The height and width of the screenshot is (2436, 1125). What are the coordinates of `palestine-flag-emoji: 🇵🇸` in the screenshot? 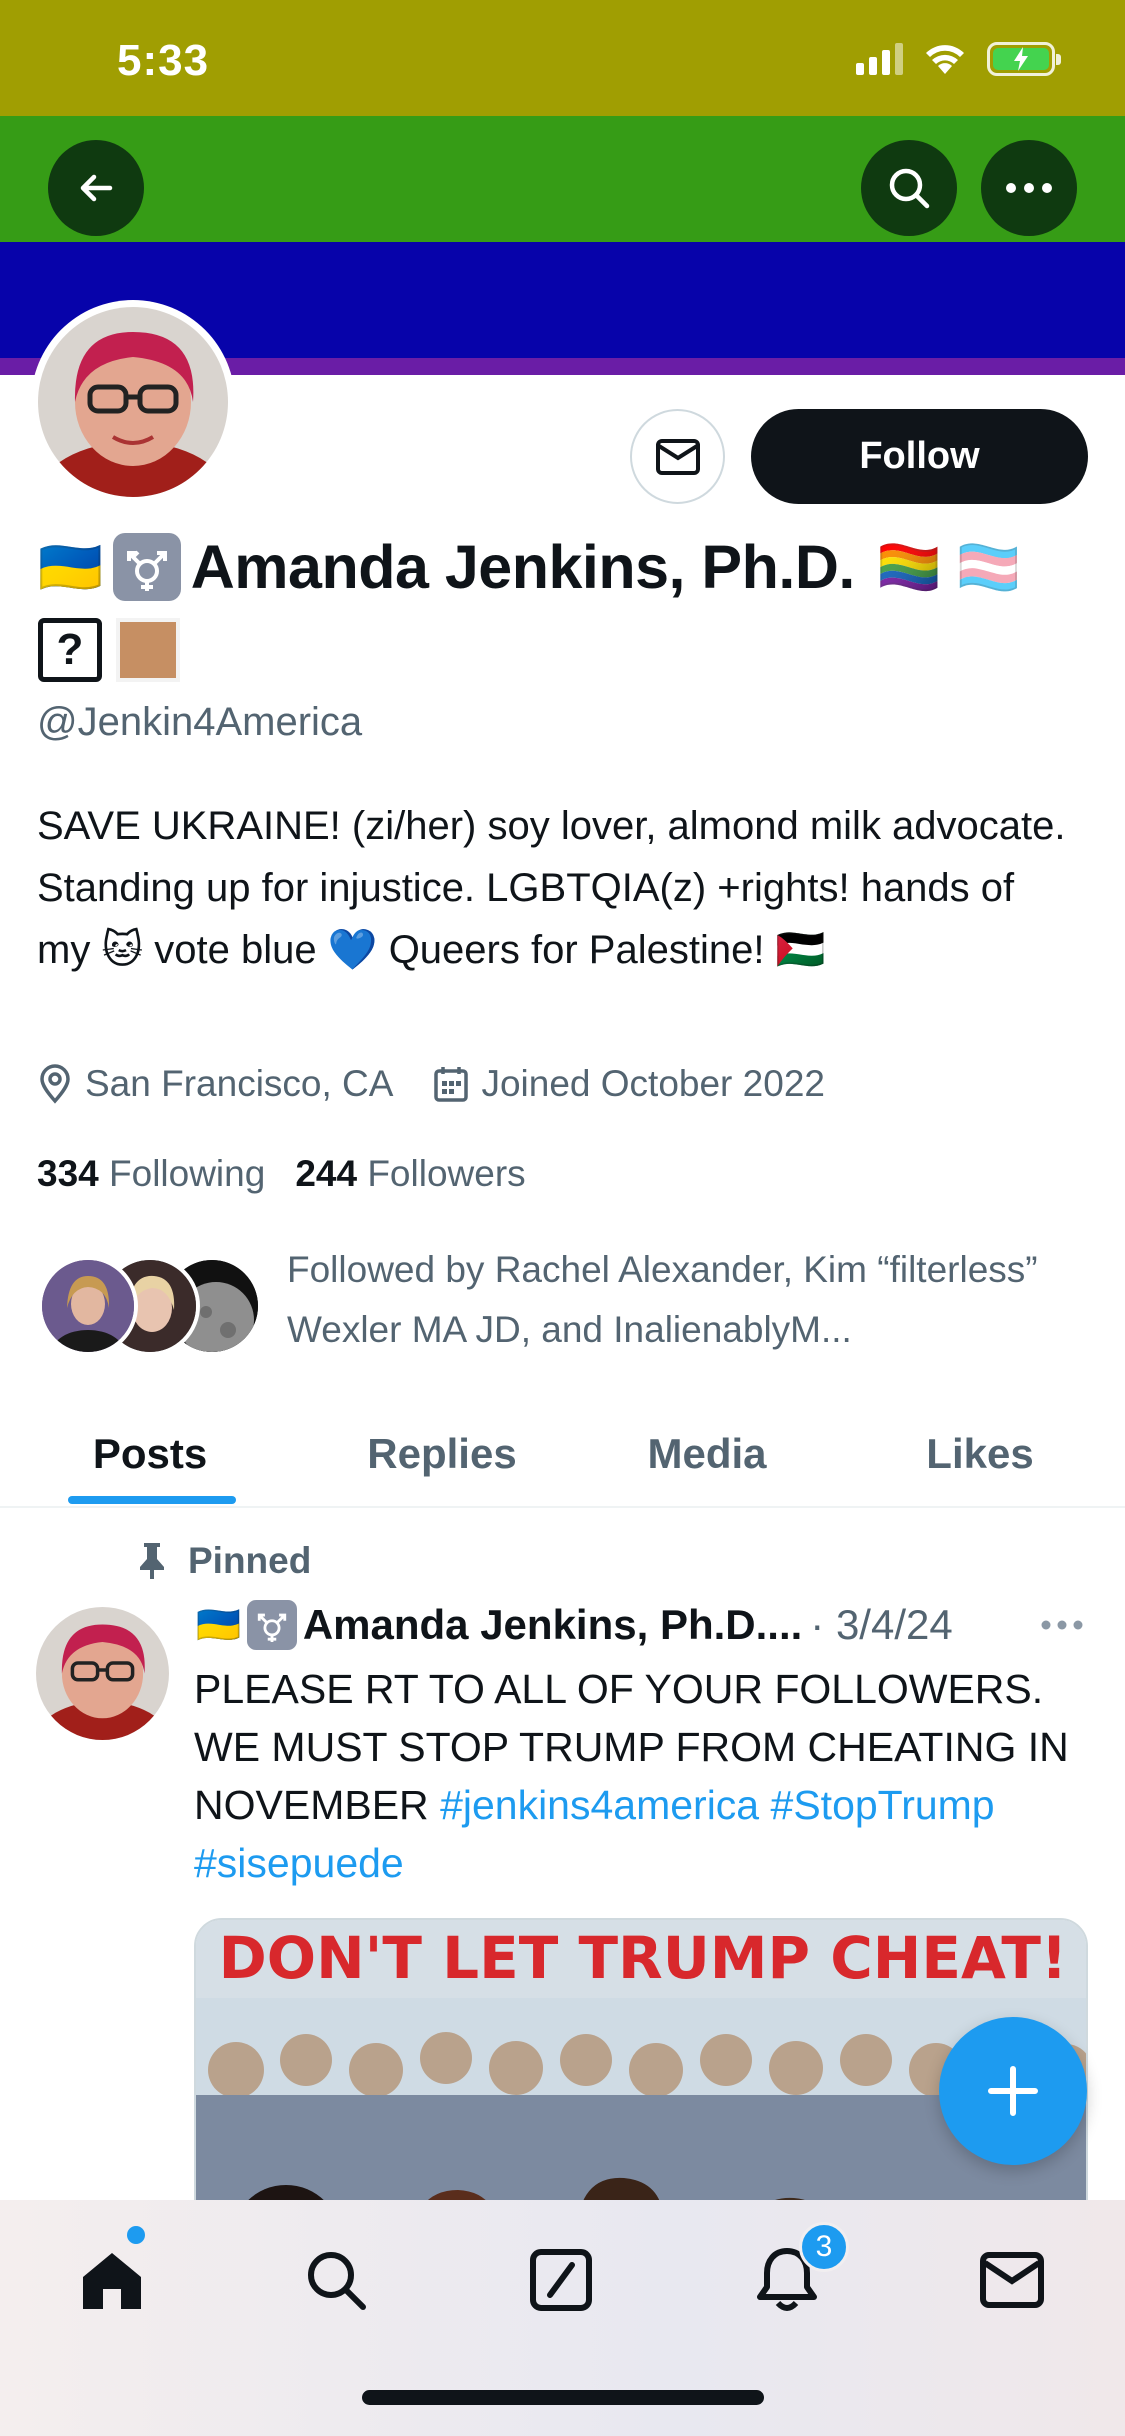 It's located at (800, 950).